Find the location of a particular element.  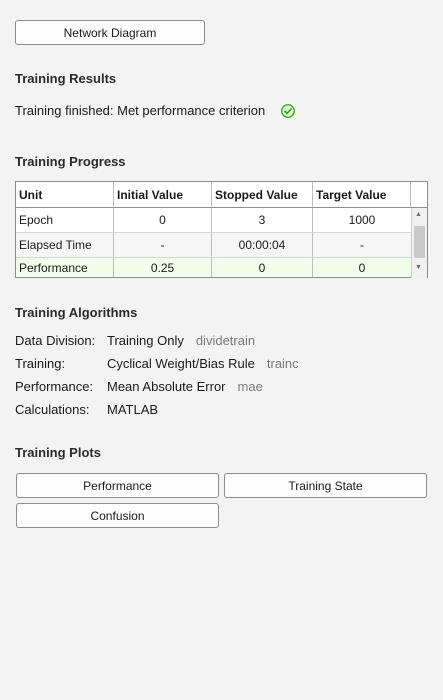

table-scrollbar: ▲ ▼ is located at coordinates (419, 243).